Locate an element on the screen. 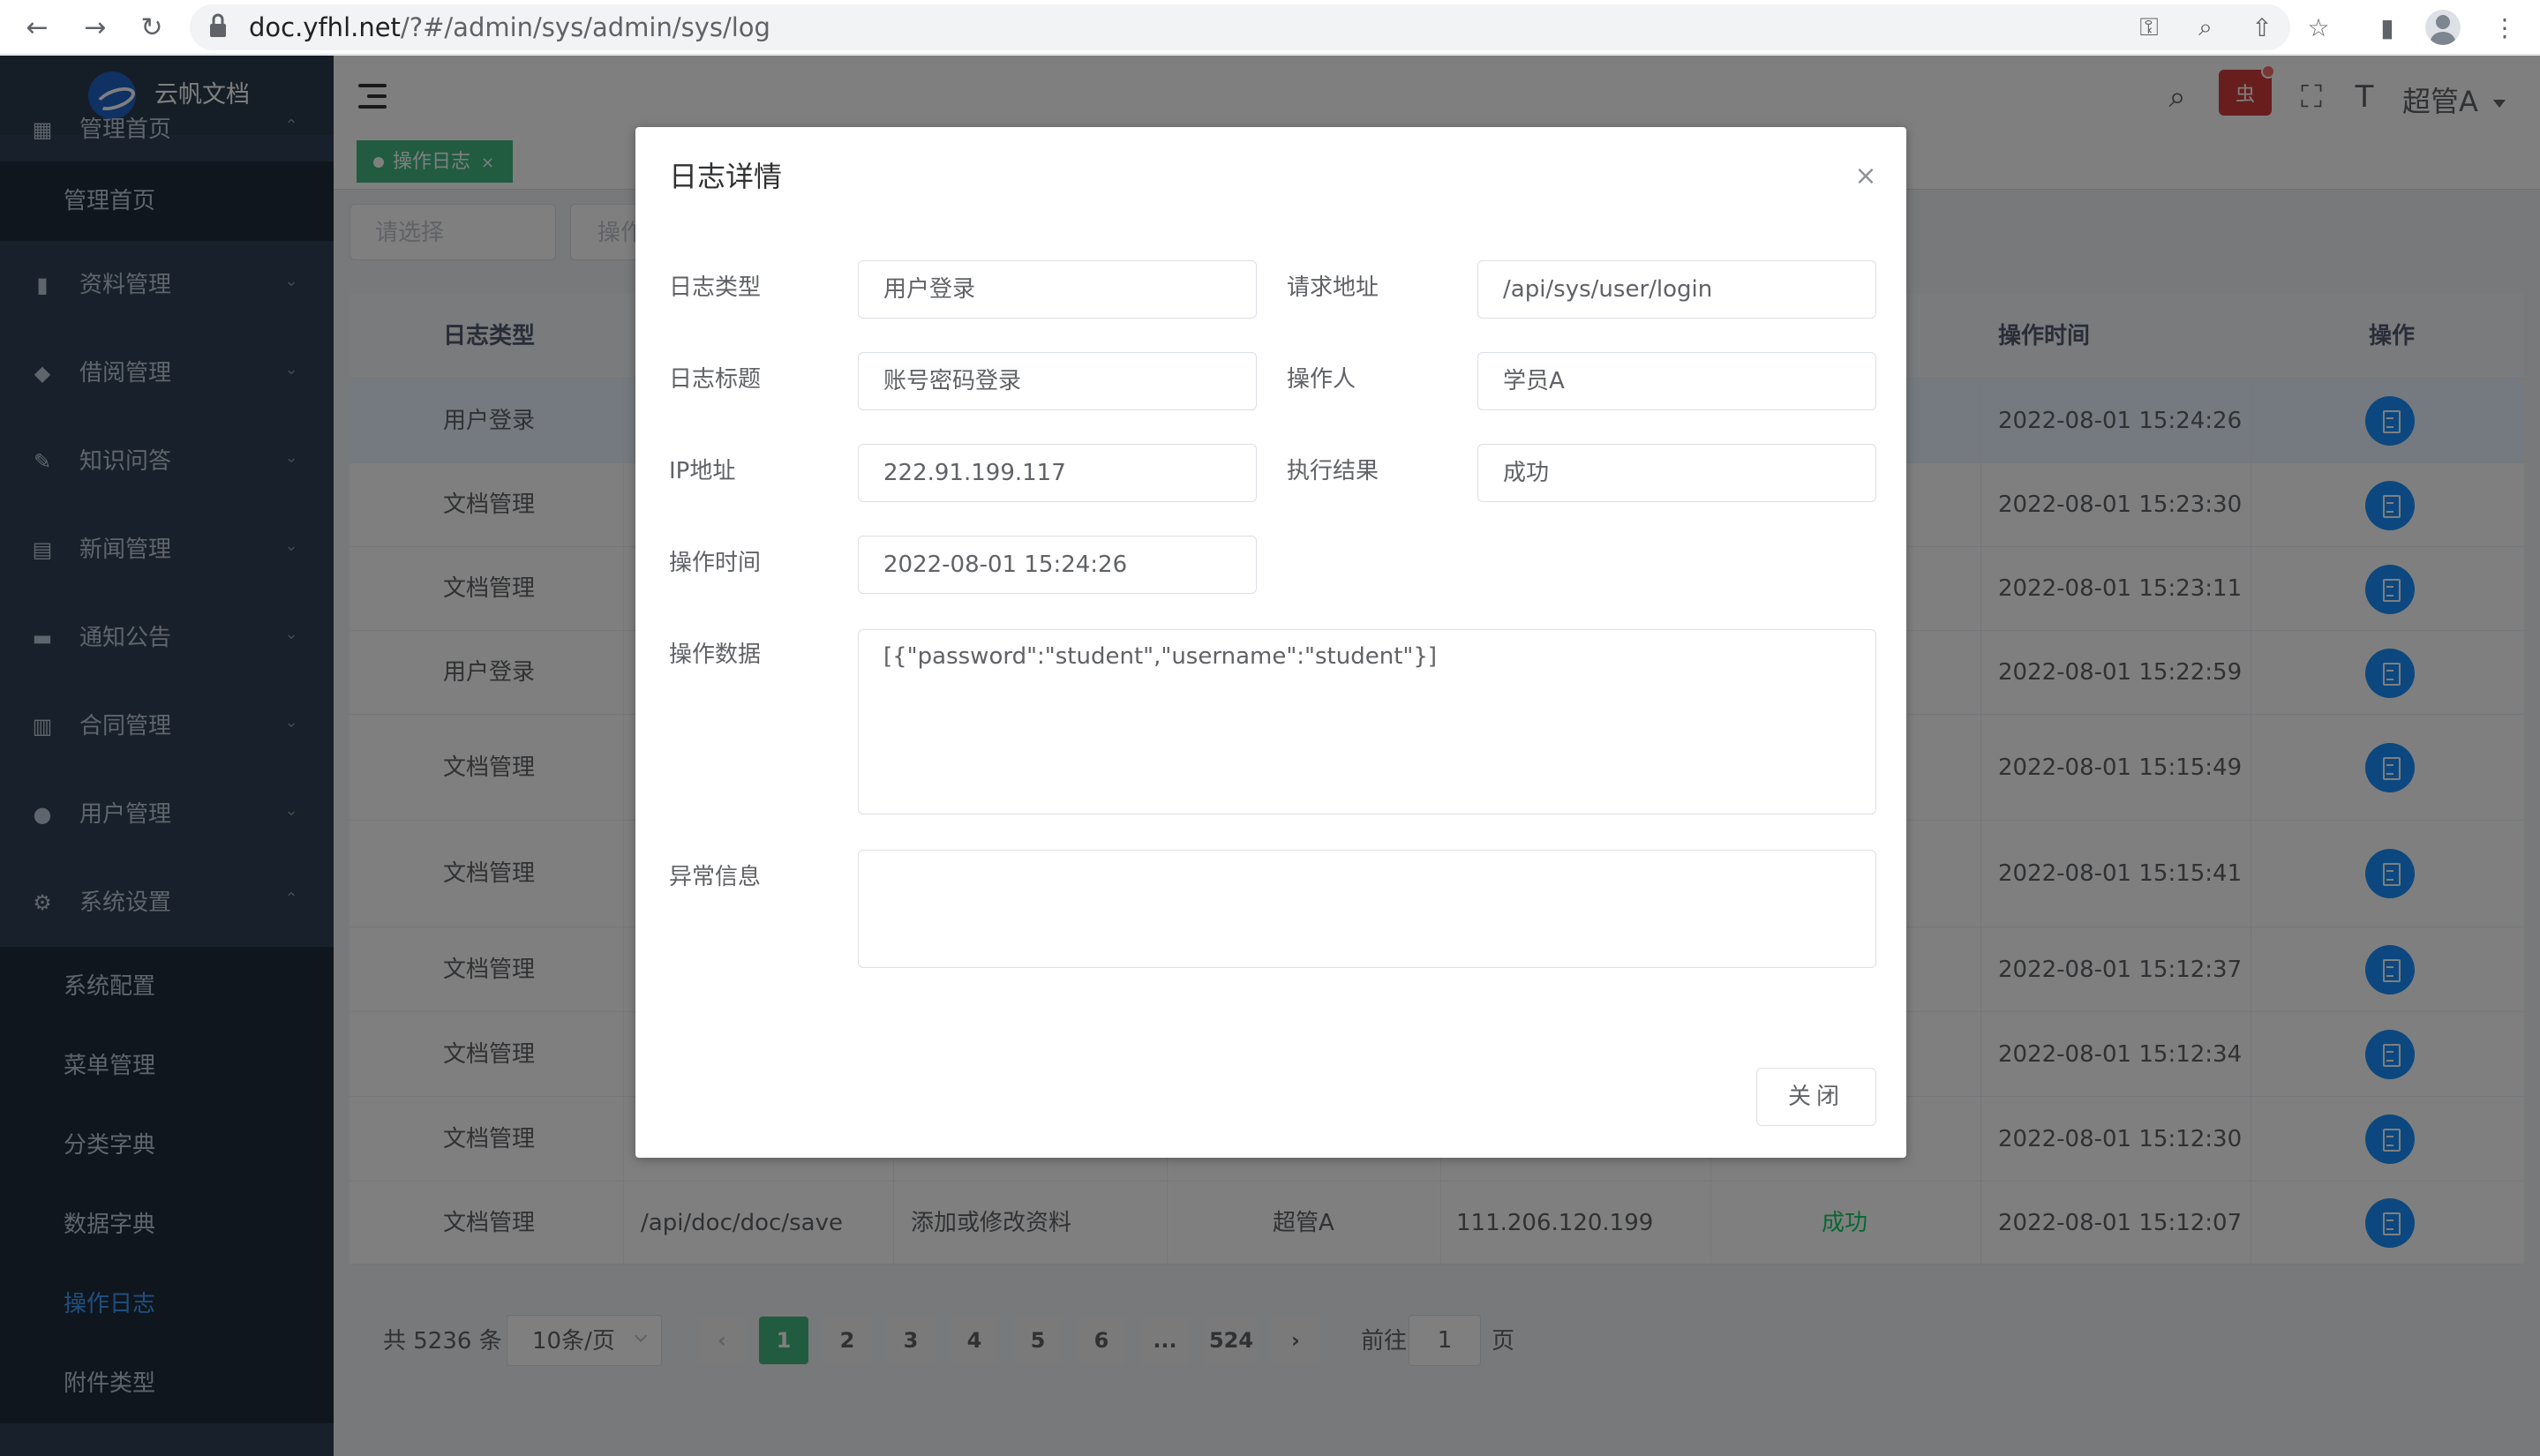  side-panel-icon: ▮ is located at coordinates (2388, 27).